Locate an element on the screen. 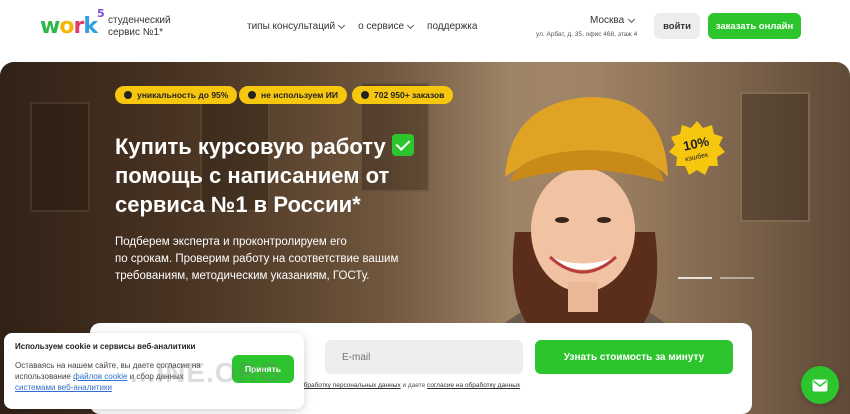 This screenshot has height=414, width=850. badge-uniqueness: уникальность до 95% is located at coordinates (176, 95).